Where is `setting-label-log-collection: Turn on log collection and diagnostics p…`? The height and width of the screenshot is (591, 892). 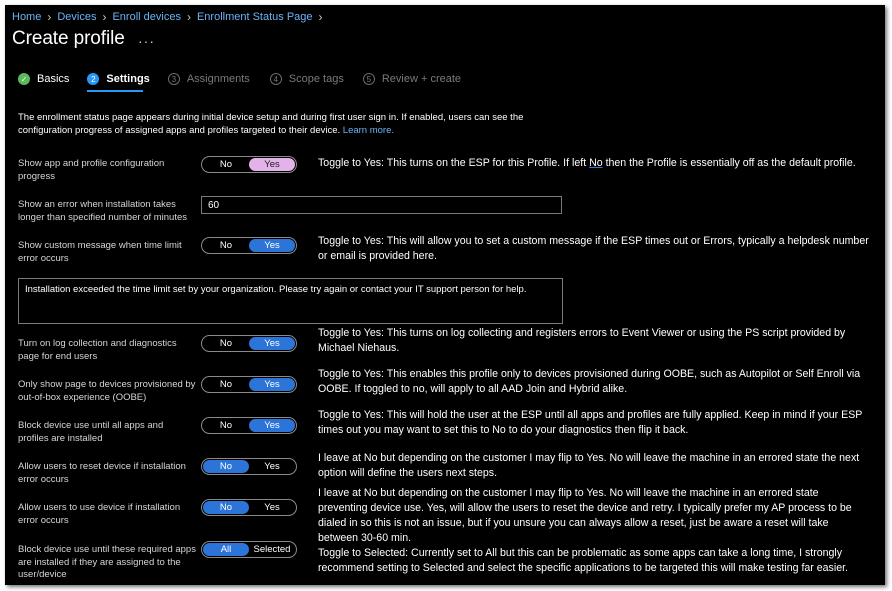 setting-label-log-collection: Turn on log collection and diagnostics p… is located at coordinates (97, 350).